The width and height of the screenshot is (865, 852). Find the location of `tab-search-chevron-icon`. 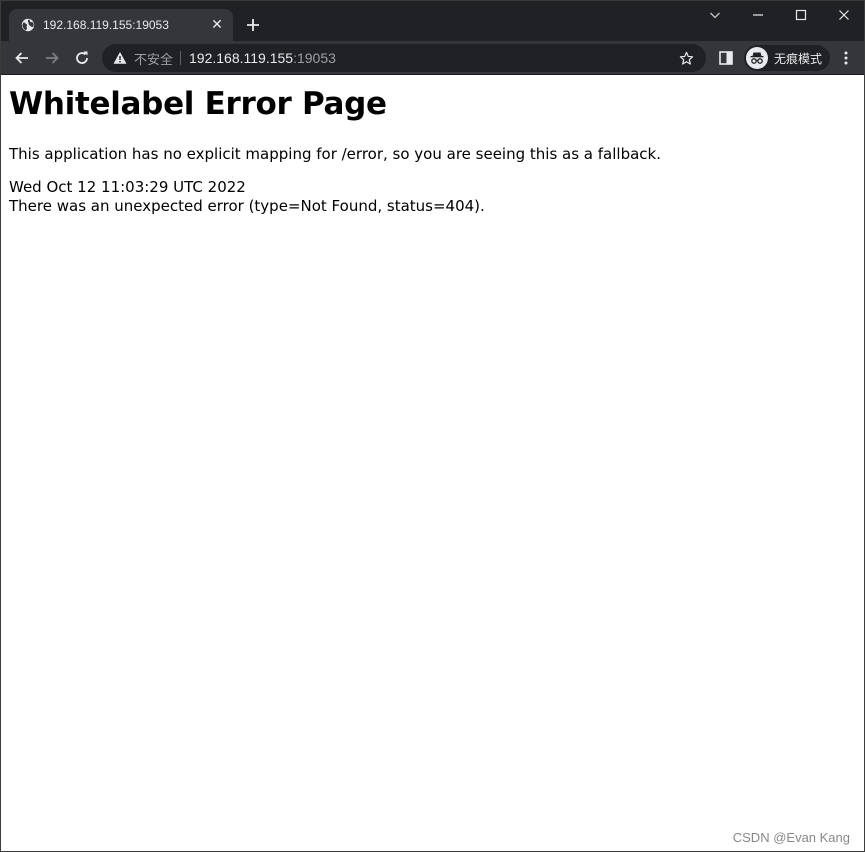

tab-search-chevron-icon is located at coordinates (715, 15).